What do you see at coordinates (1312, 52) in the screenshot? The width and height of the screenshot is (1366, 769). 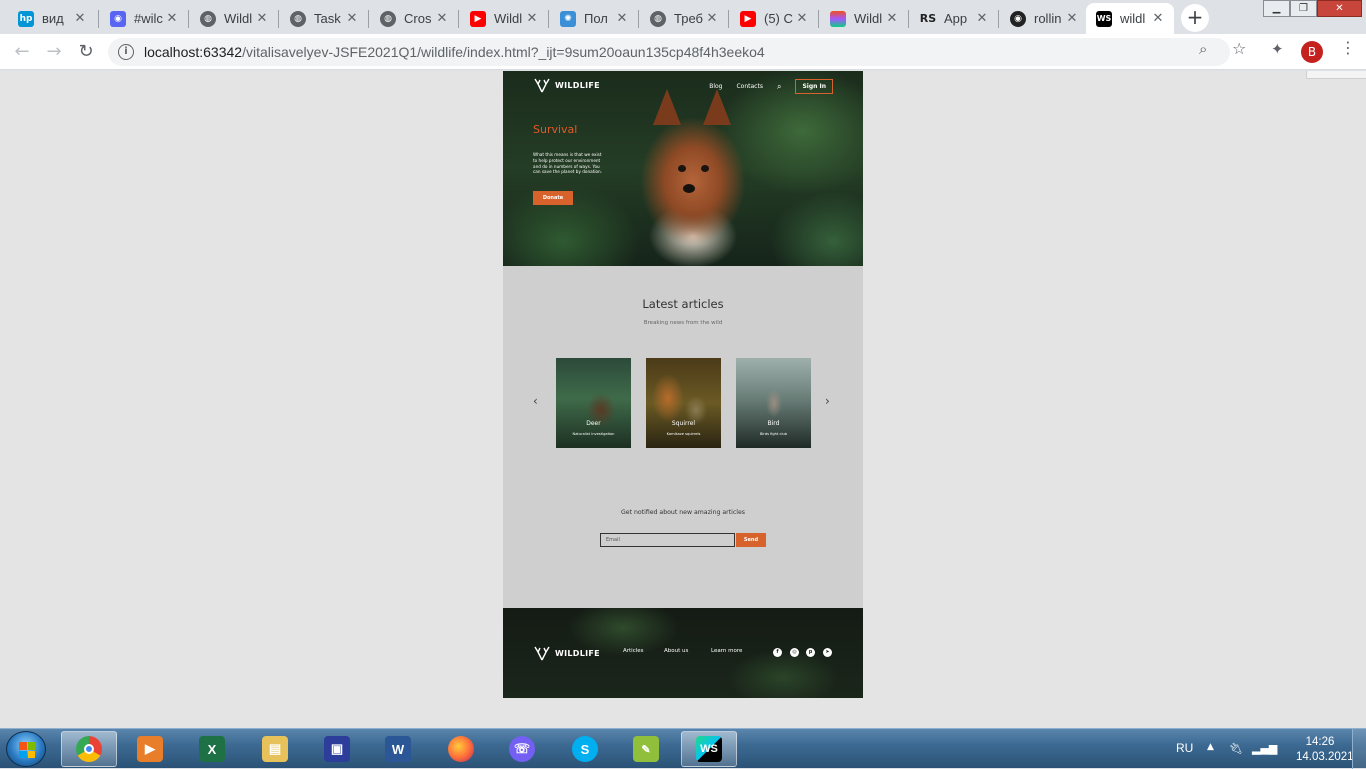 I see `profile-avatar: B` at bounding box center [1312, 52].